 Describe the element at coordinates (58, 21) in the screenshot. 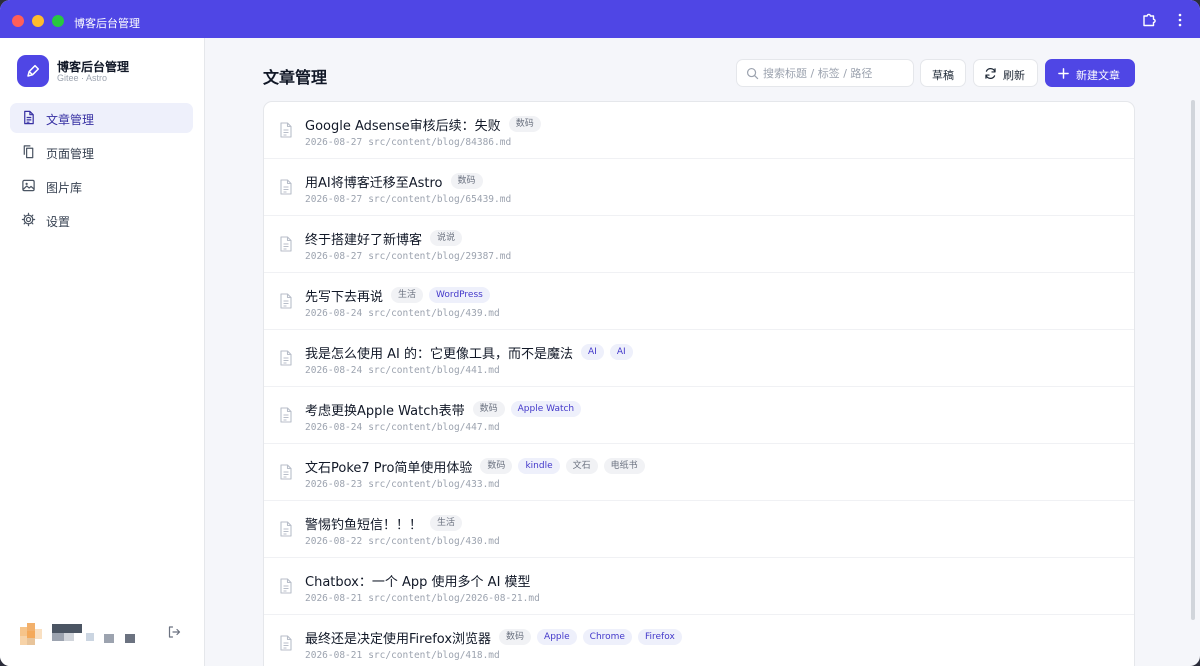

I see `maximize-window-button` at that location.